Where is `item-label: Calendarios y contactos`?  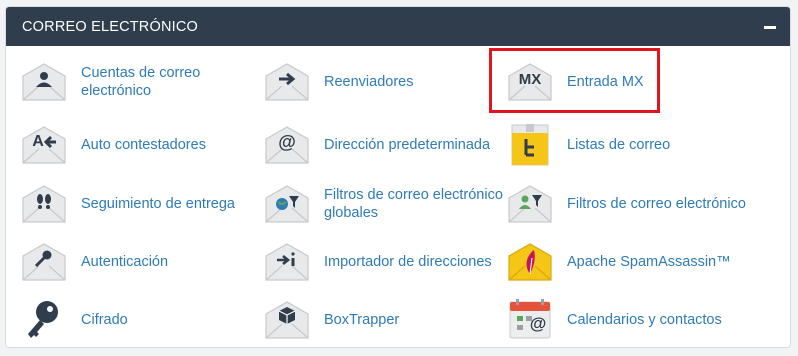 item-label: Calendarios y contactos is located at coordinates (644, 320).